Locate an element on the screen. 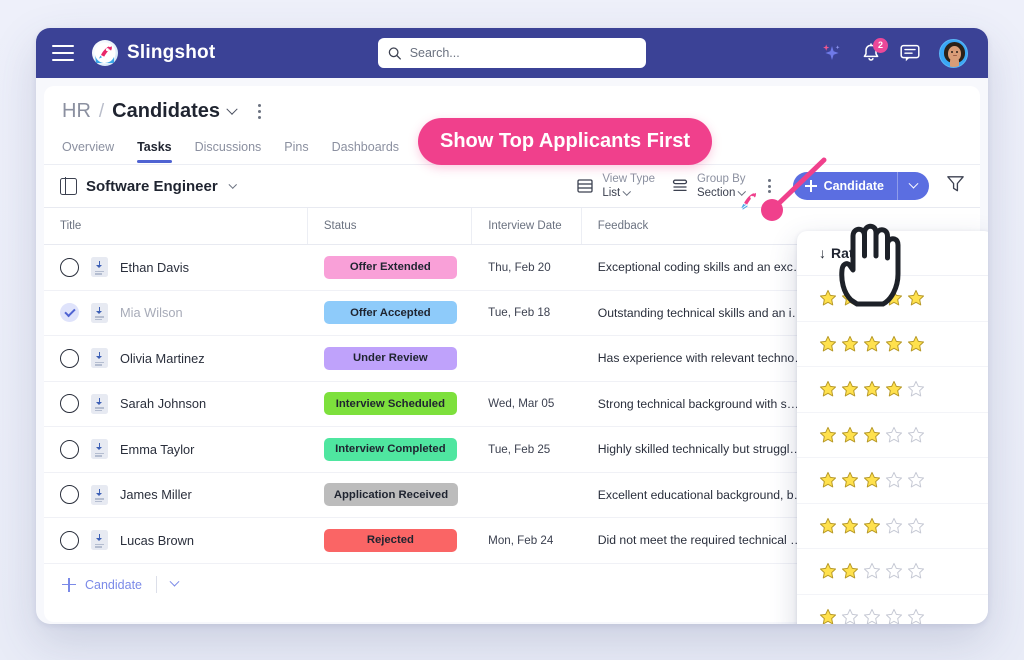 This screenshot has height=660, width=1024. row-checkbox-checked is located at coordinates (69, 313).